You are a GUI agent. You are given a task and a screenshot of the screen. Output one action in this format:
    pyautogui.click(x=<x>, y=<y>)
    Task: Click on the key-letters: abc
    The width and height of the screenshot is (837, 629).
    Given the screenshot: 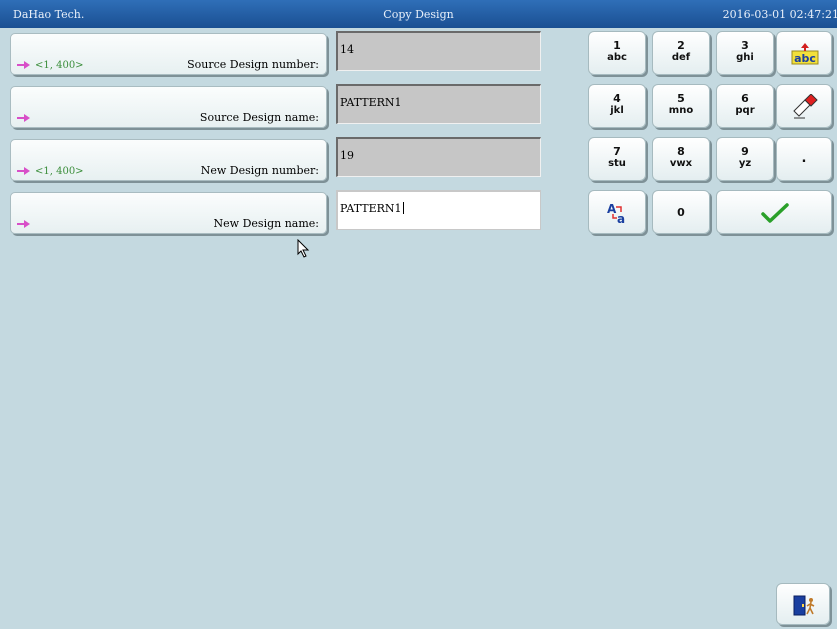 What is the action you would take?
    pyautogui.click(x=617, y=57)
    